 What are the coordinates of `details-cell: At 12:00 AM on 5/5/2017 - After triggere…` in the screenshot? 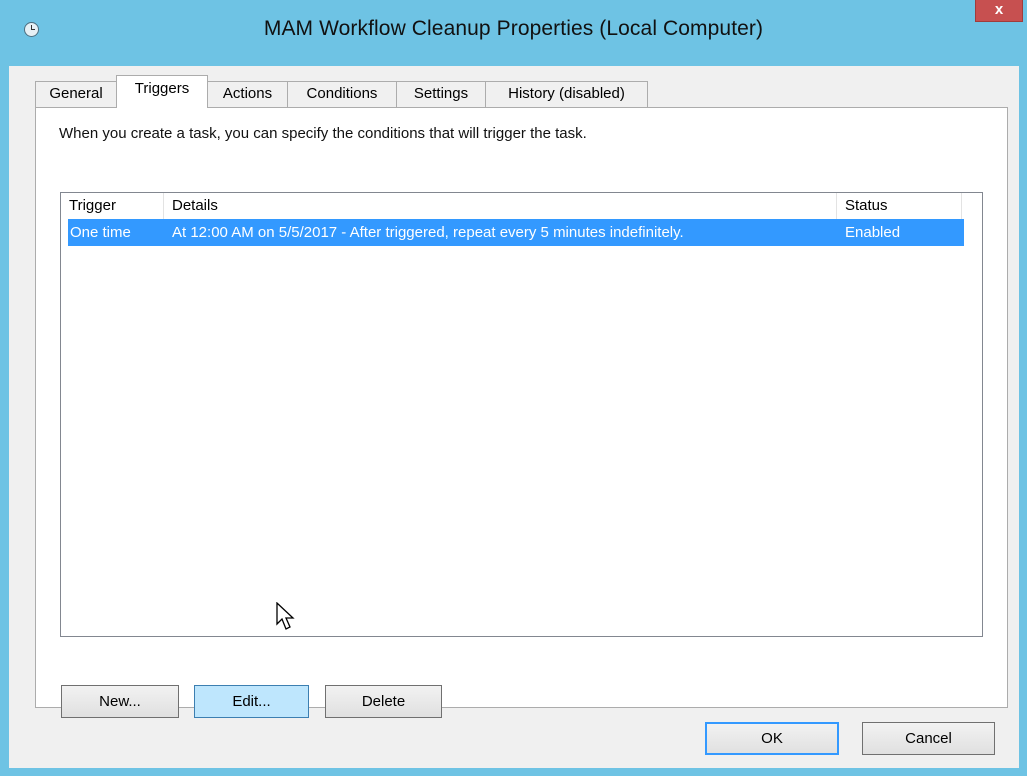 It's located at (428, 232).